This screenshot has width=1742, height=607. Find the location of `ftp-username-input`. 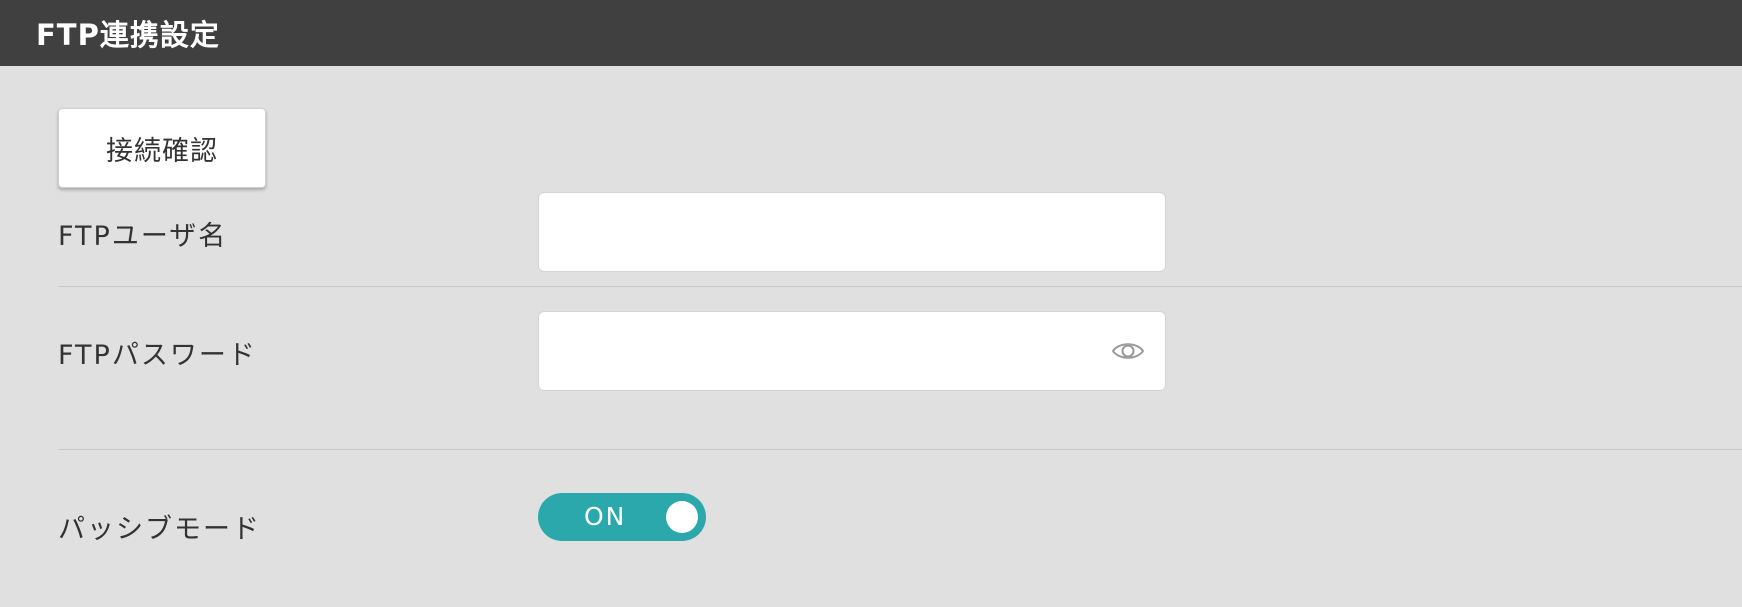

ftp-username-input is located at coordinates (852, 232).